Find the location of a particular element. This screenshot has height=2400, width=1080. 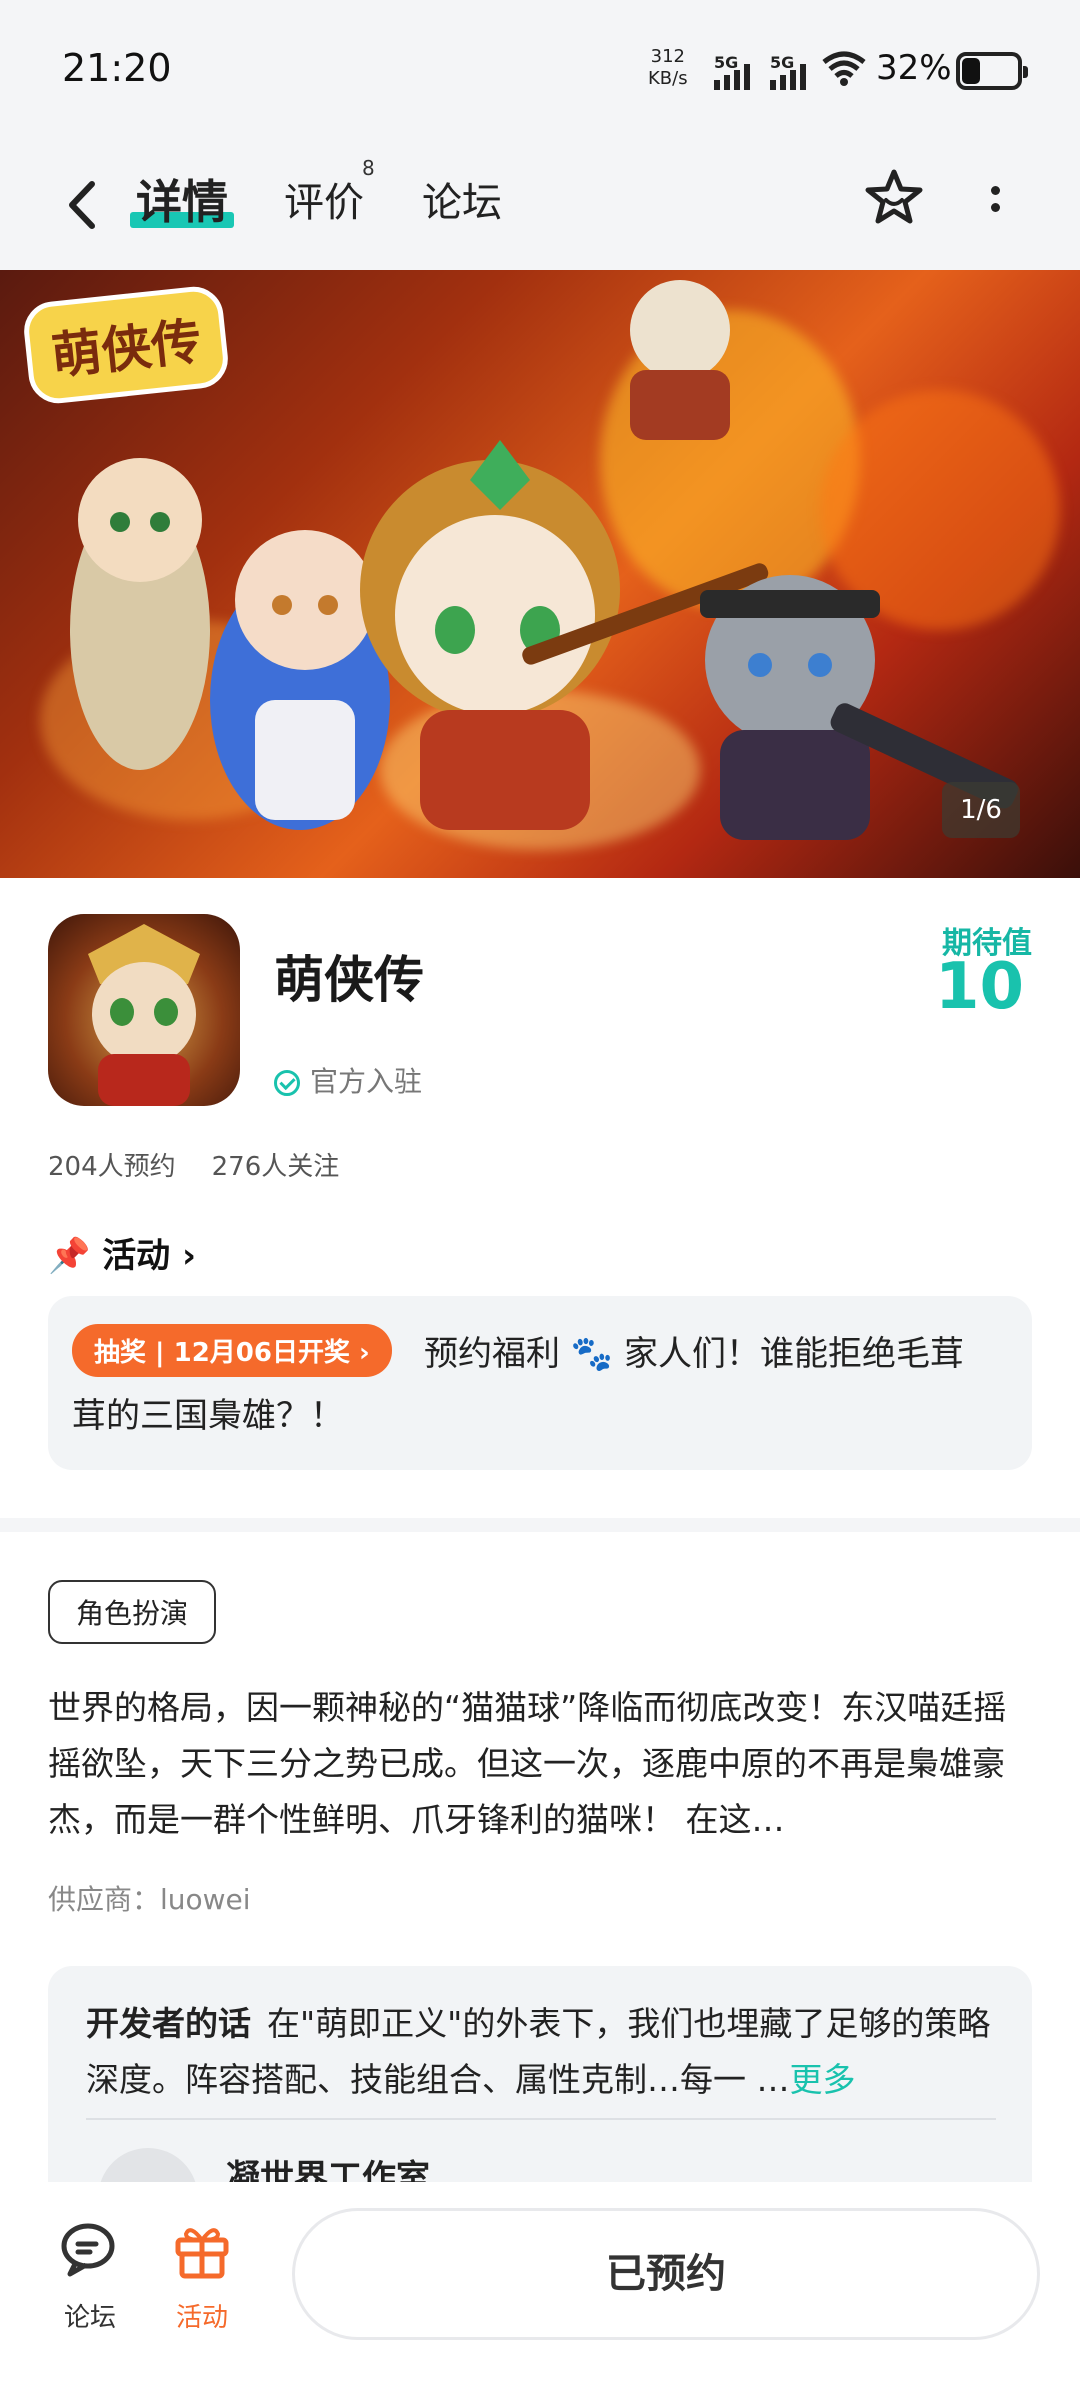

top-nav: 详情 评价 8 论坛 is located at coordinates (540, 205).